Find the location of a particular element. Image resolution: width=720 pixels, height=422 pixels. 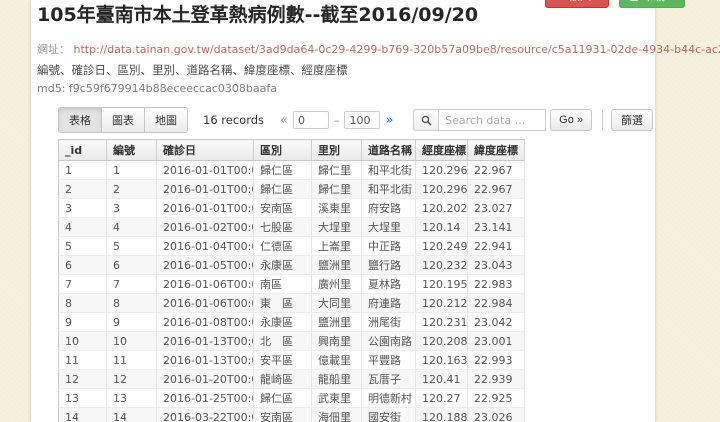

table-cell: 府連路 is located at coordinates (388, 303).